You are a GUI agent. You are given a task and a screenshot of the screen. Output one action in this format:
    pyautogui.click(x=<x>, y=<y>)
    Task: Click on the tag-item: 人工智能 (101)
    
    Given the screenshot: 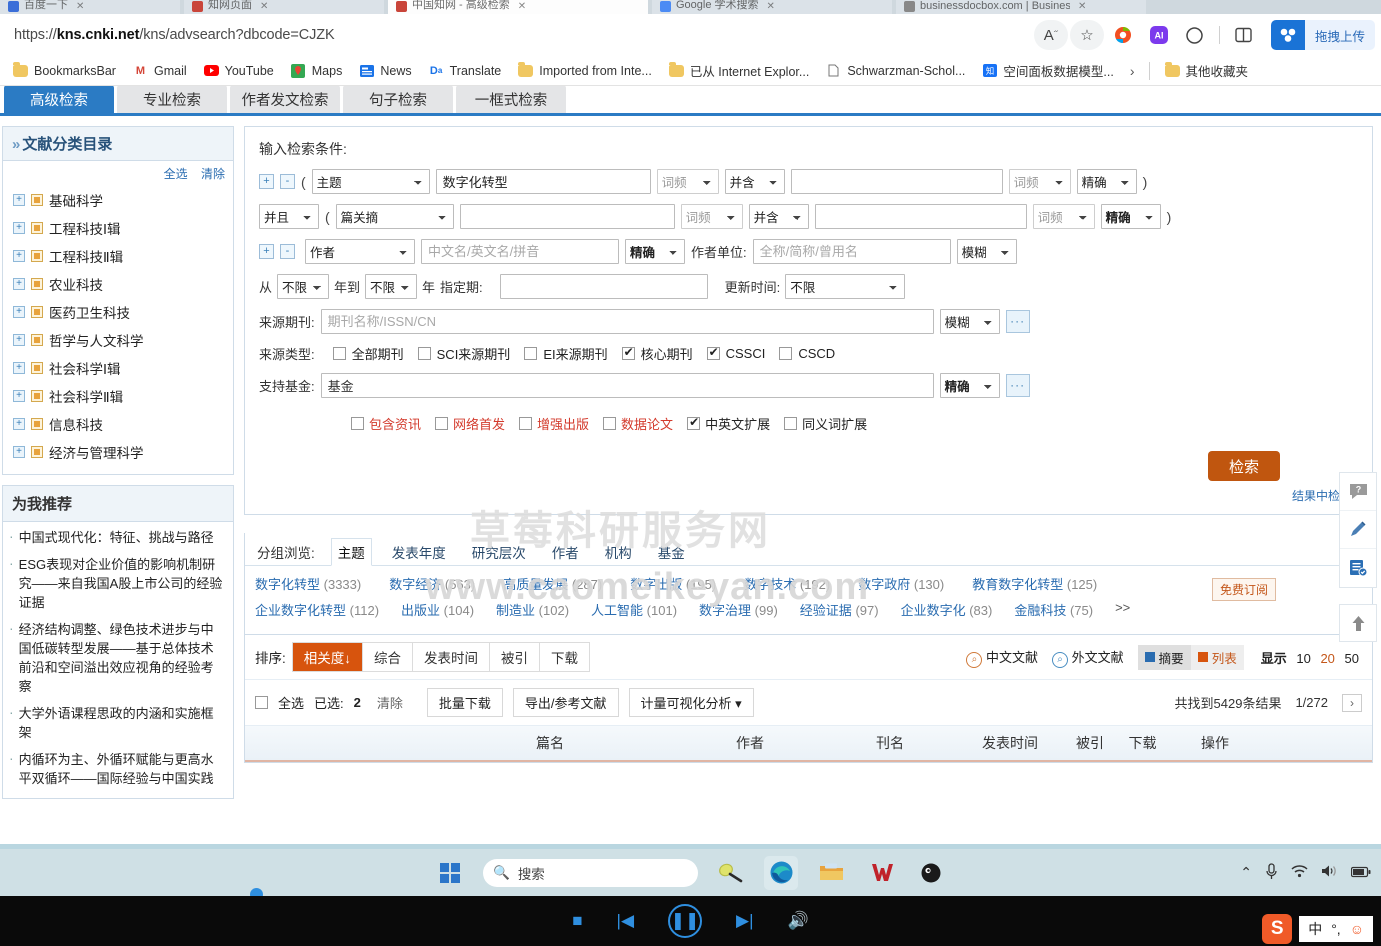 What is the action you would take?
    pyautogui.click(x=634, y=609)
    